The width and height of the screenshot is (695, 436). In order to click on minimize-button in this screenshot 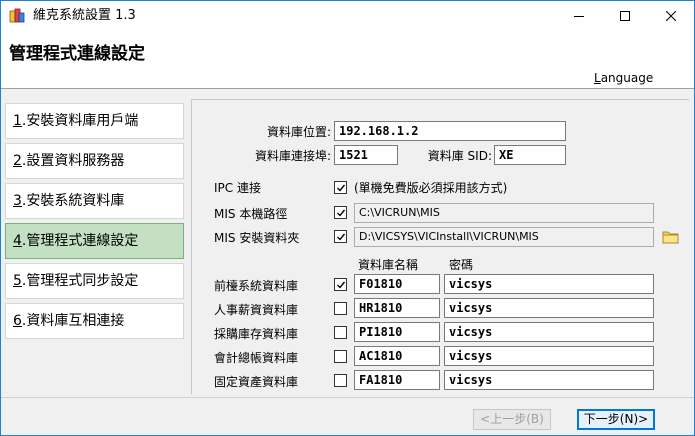, I will do `click(579, 16)`.